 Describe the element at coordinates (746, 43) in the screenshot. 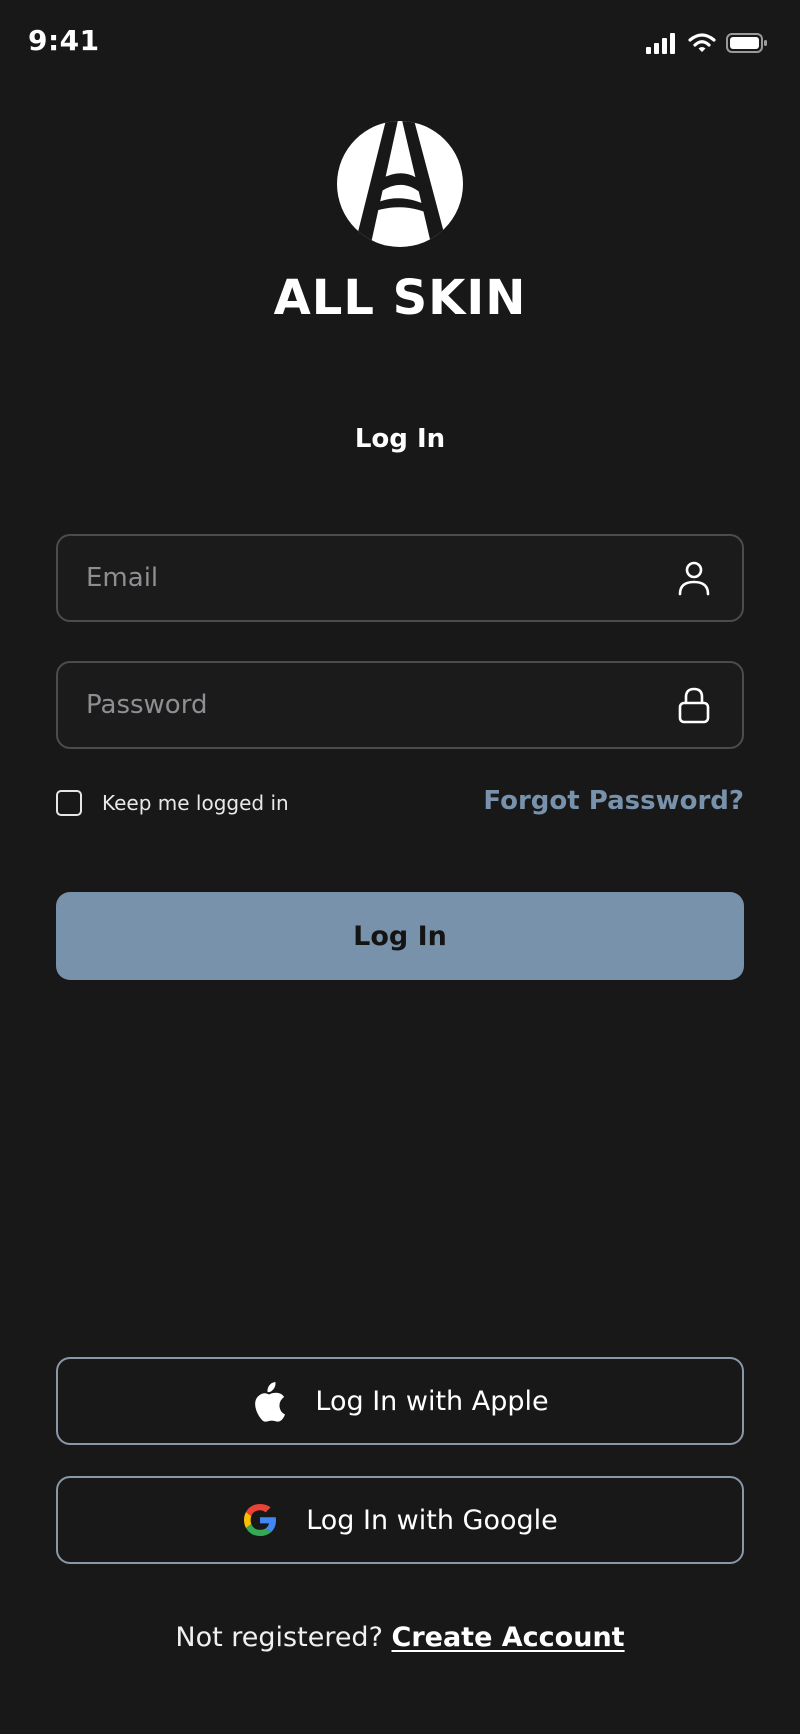

I see `battery-icon` at that location.